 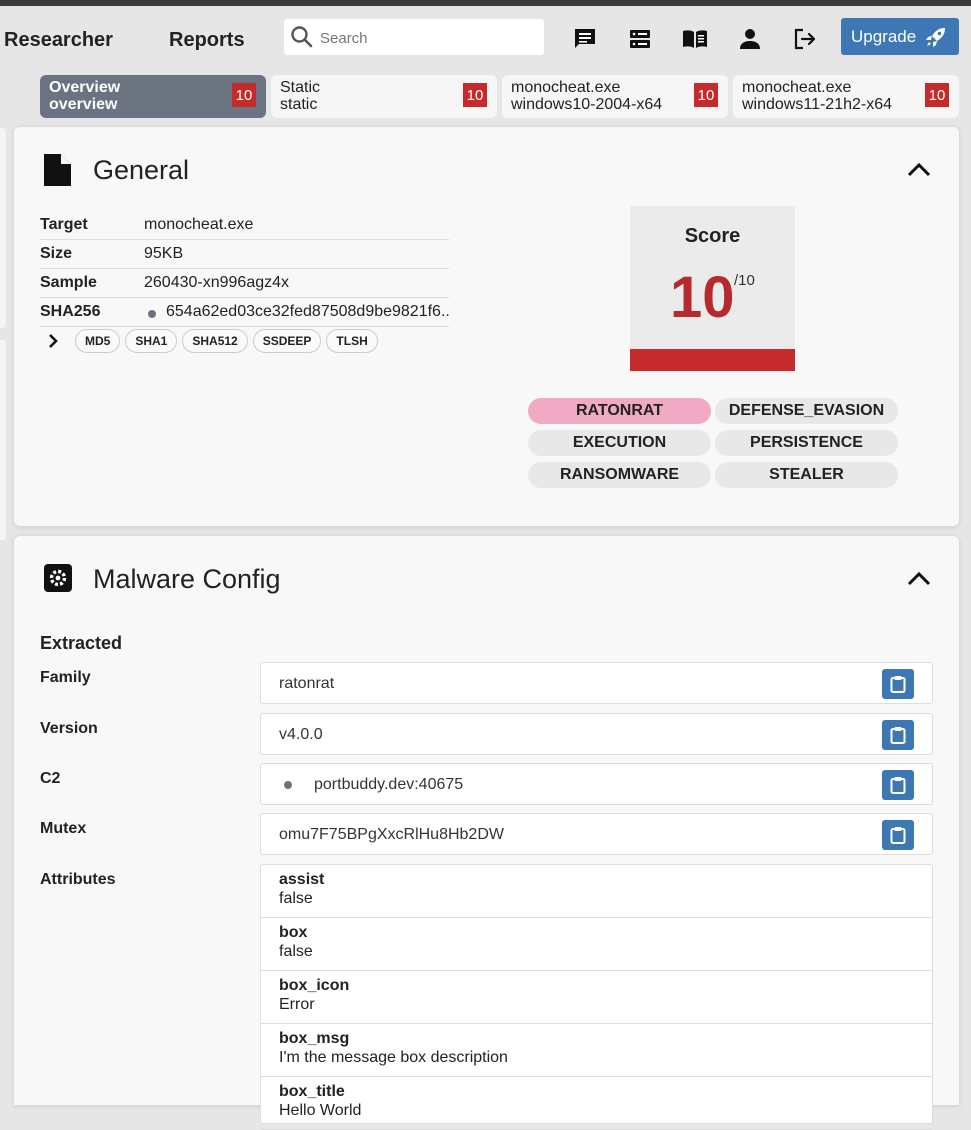 I want to click on upgrade-button: Upgrade, so click(x=900, y=36).